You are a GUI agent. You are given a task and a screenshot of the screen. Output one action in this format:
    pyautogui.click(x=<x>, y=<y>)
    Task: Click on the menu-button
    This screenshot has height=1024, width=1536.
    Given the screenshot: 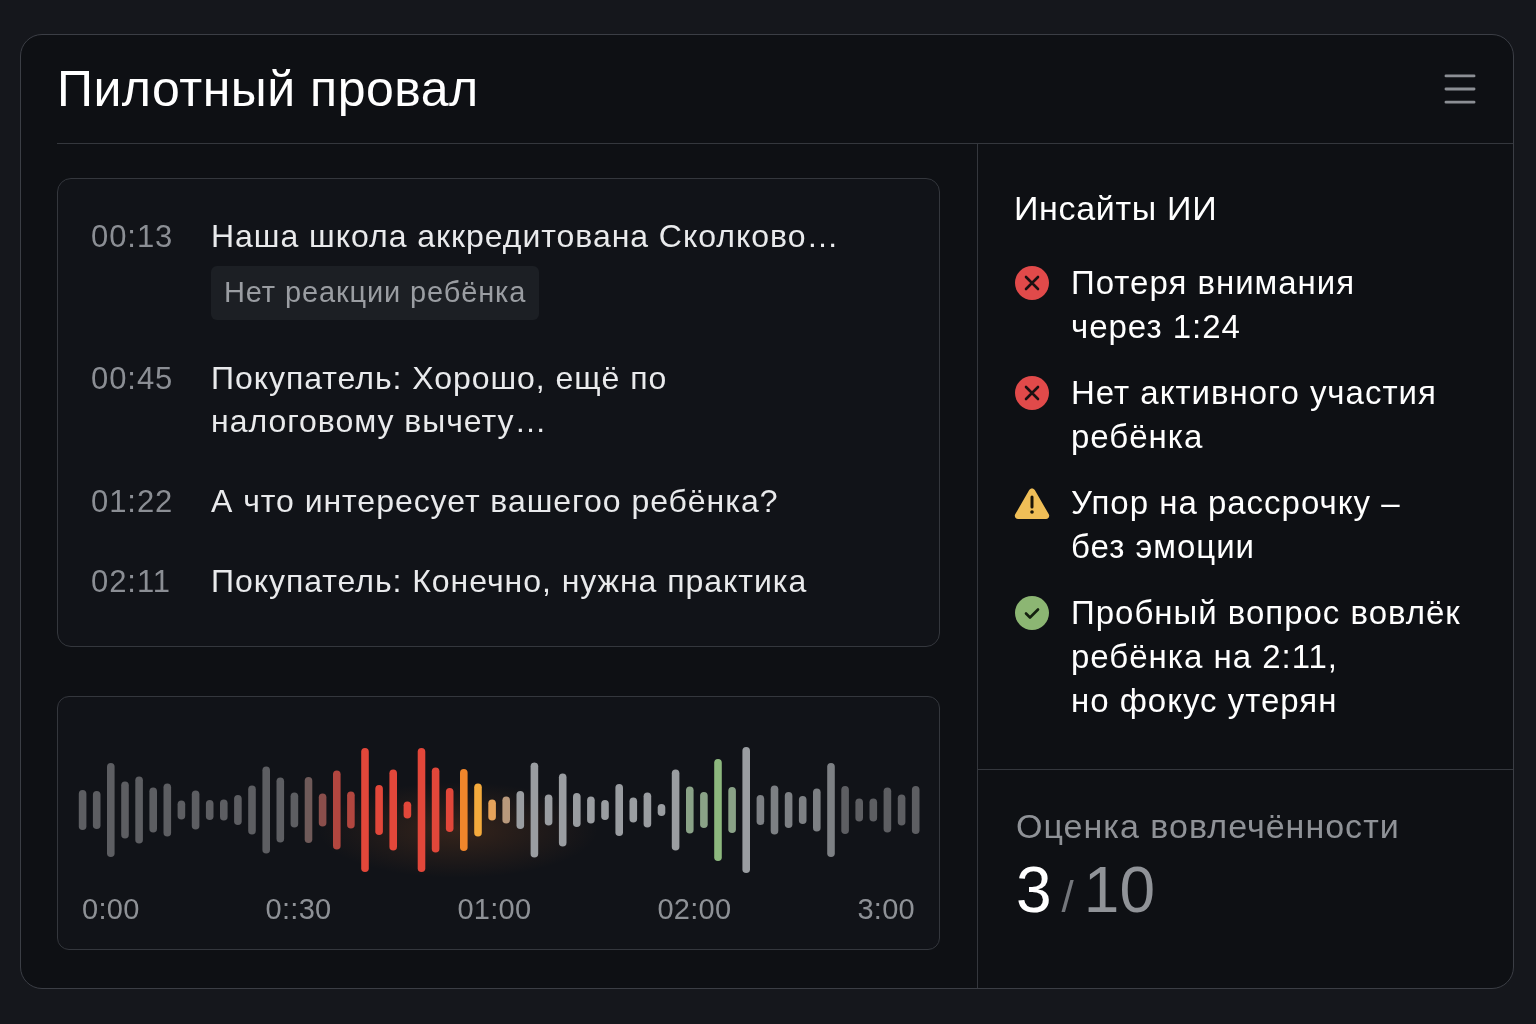 What is the action you would take?
    pyautogui.click(x=1460, y=89)
    